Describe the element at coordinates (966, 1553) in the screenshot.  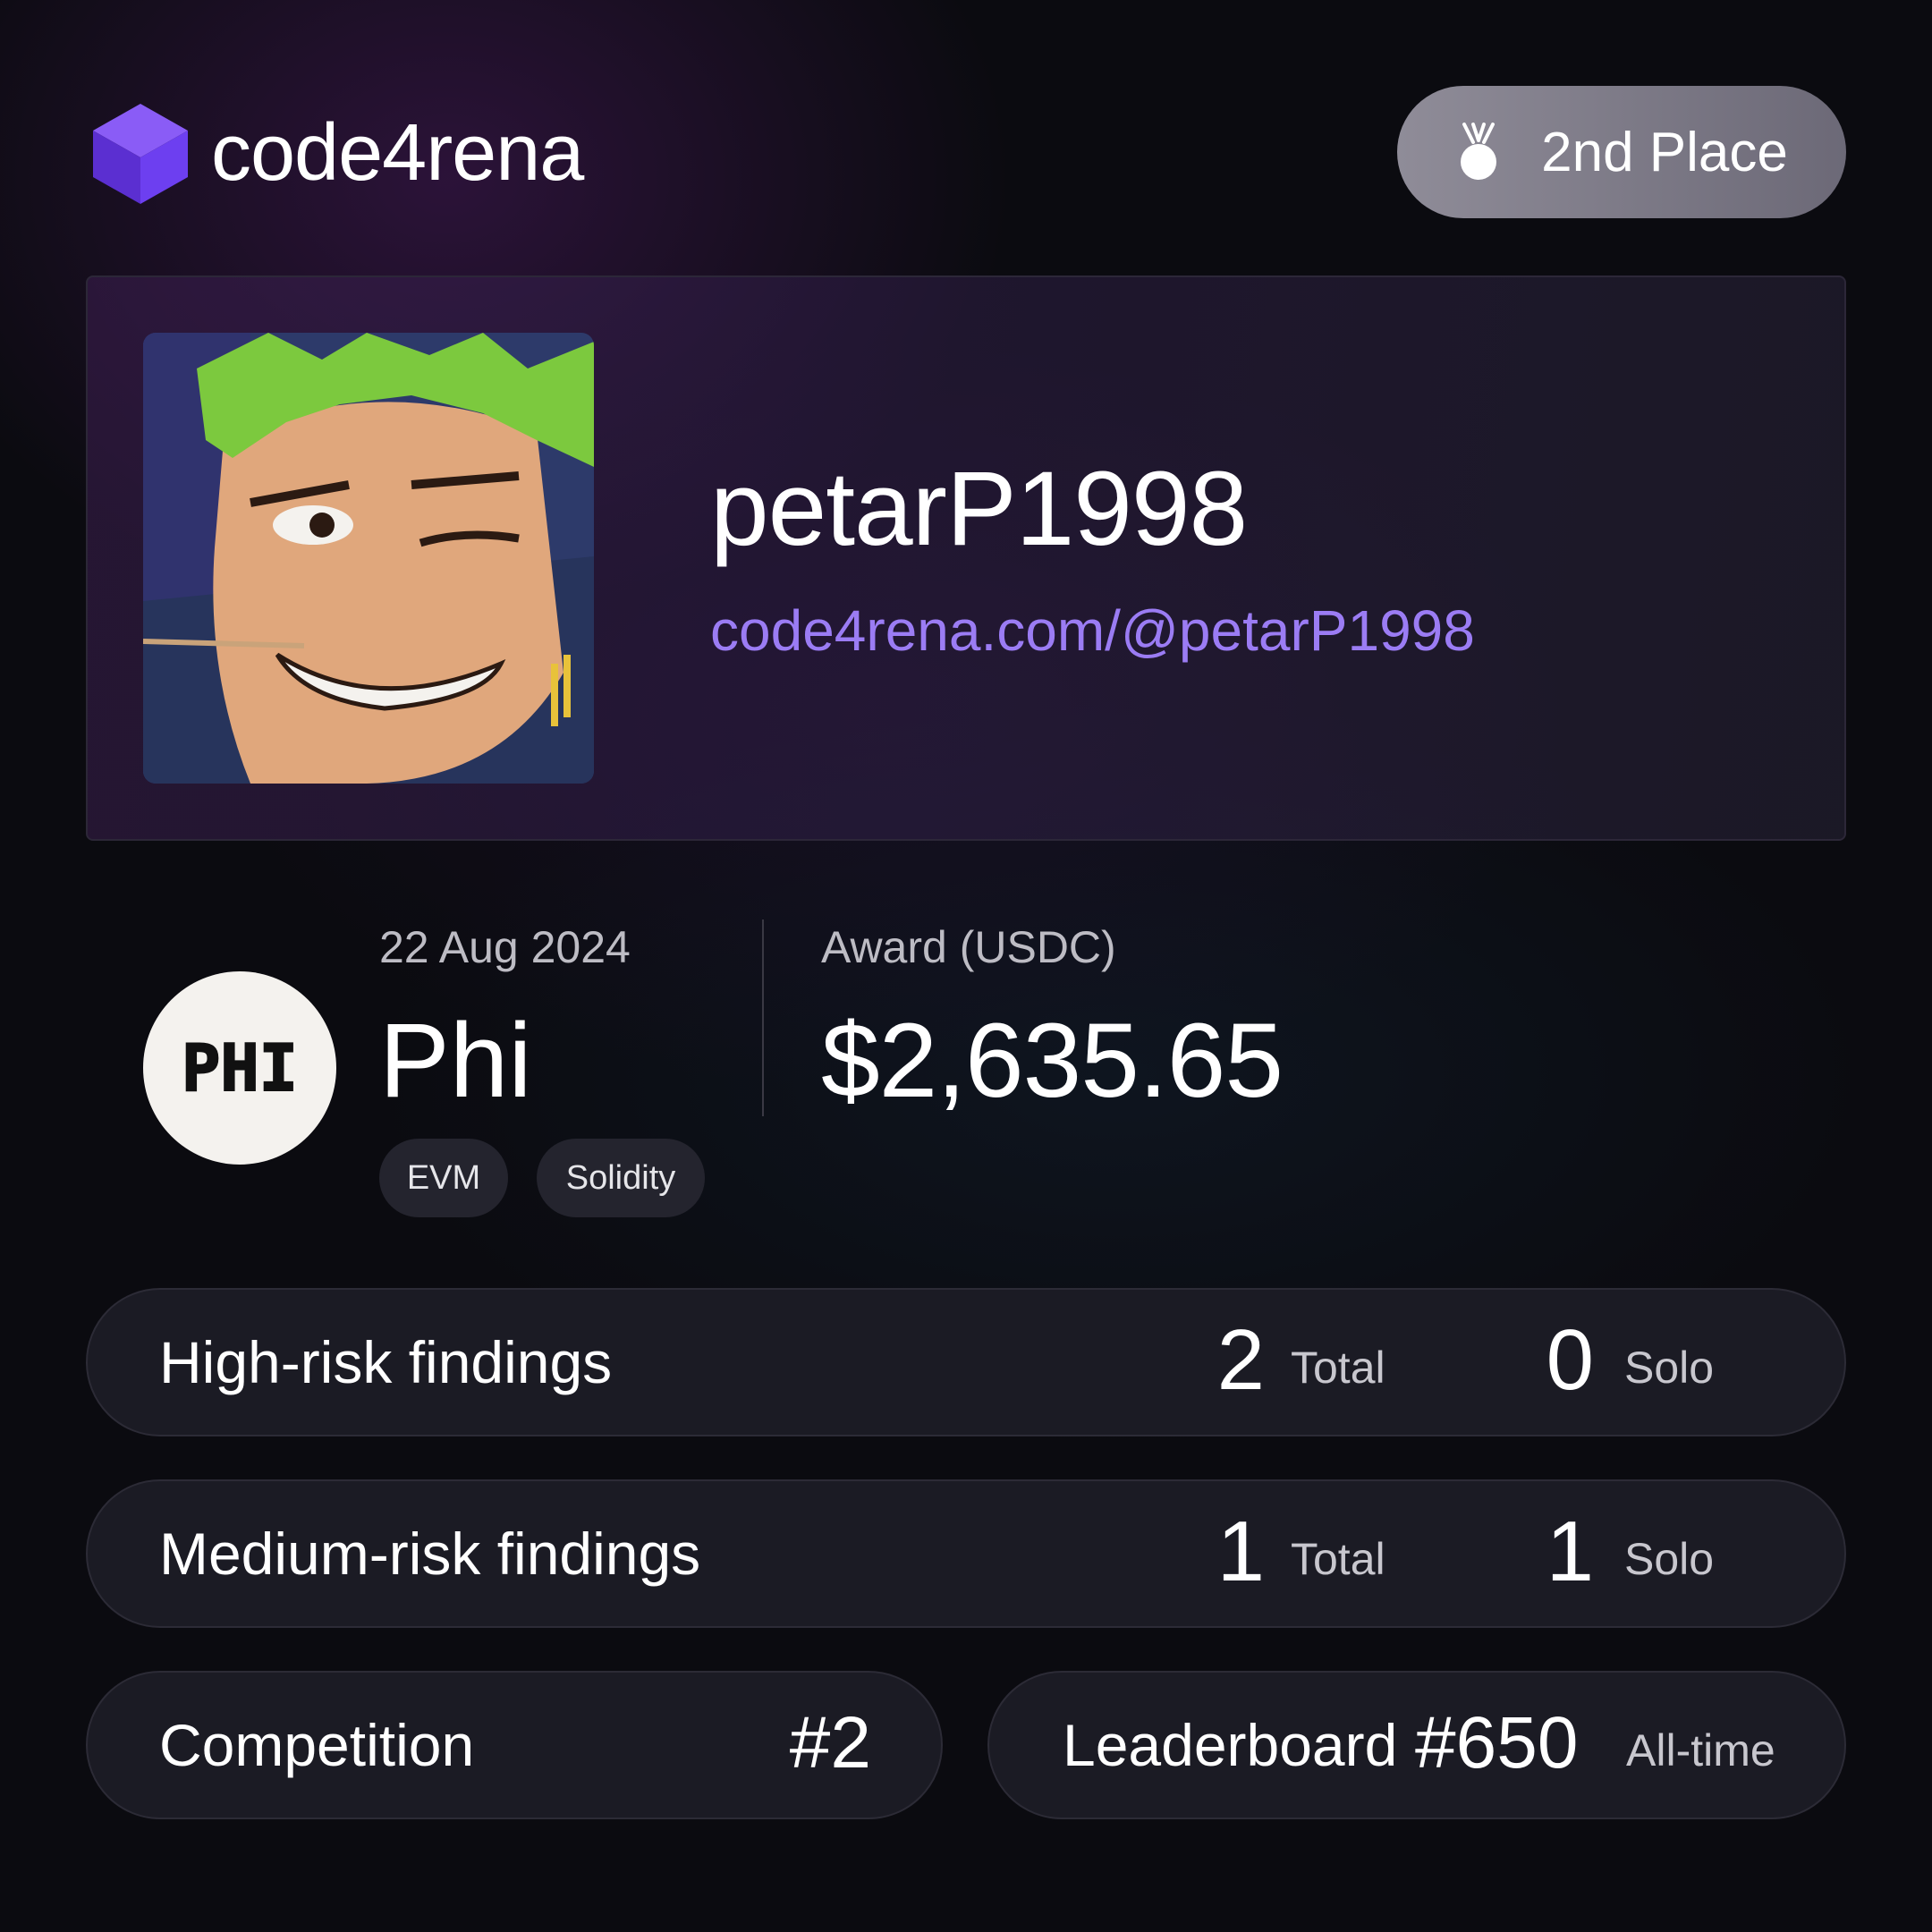
I see `medium-risk-row: Medium-risk findings 1 Total 1 Solo` at that location.